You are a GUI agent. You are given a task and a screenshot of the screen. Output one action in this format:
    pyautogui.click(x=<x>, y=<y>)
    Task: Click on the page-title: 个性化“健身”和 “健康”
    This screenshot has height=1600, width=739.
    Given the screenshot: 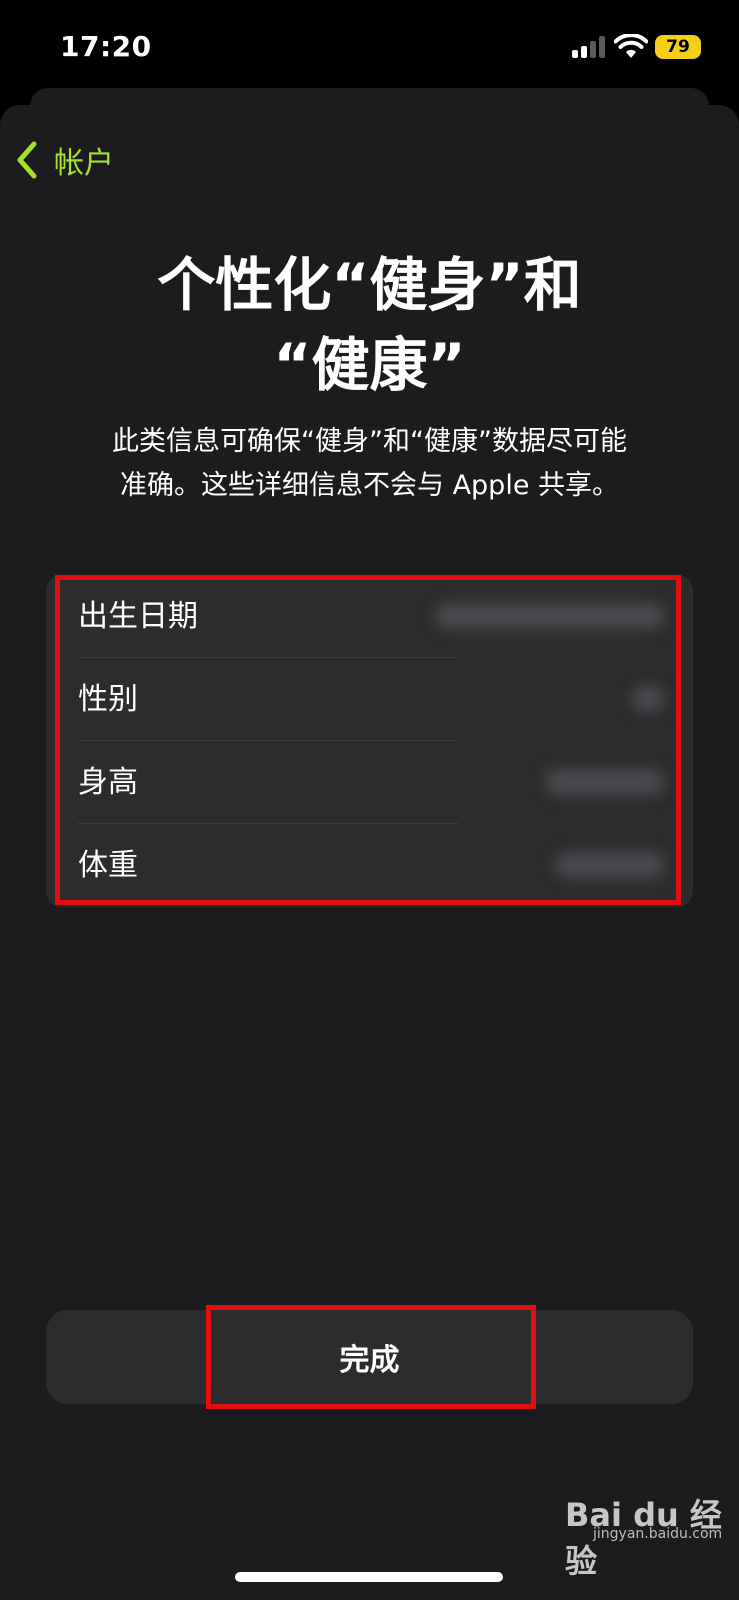 What is the action you would take?
    pyautogui.click(x=369, y=325)
    